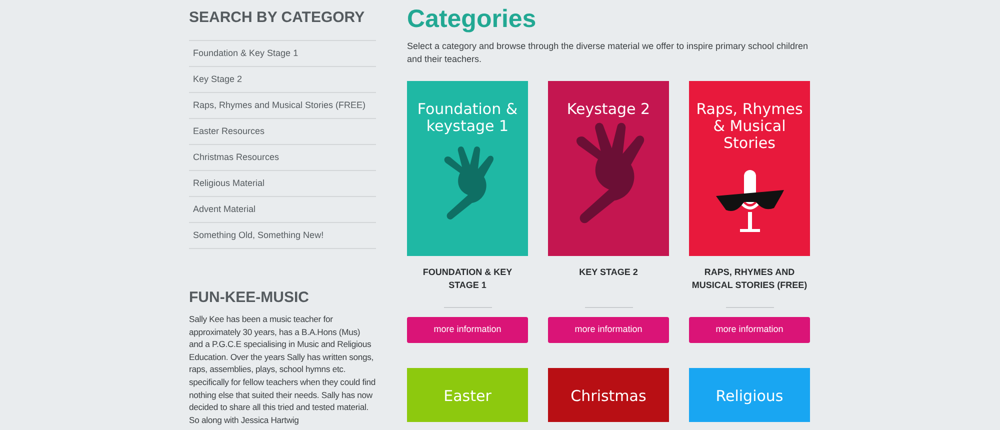 This screenshot has height=430, width=1000. What do you see at coordinates (245, 53) in the screenshot?
I see `category-link: Foundation & Key Stage 1` at bounding box center [245, 53].